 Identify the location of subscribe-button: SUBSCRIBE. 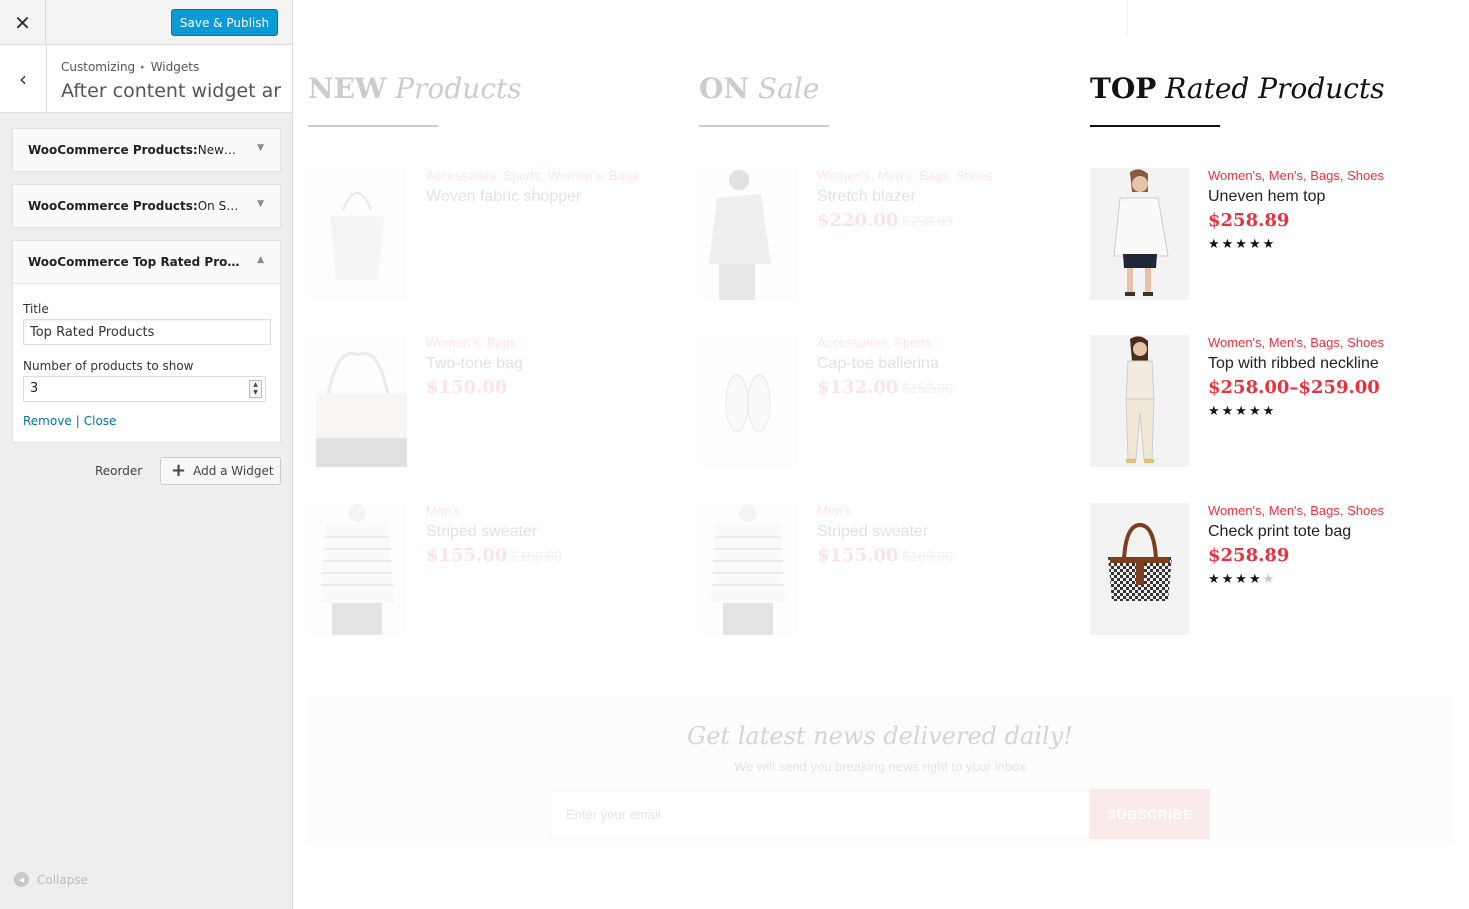
(1150, 814).